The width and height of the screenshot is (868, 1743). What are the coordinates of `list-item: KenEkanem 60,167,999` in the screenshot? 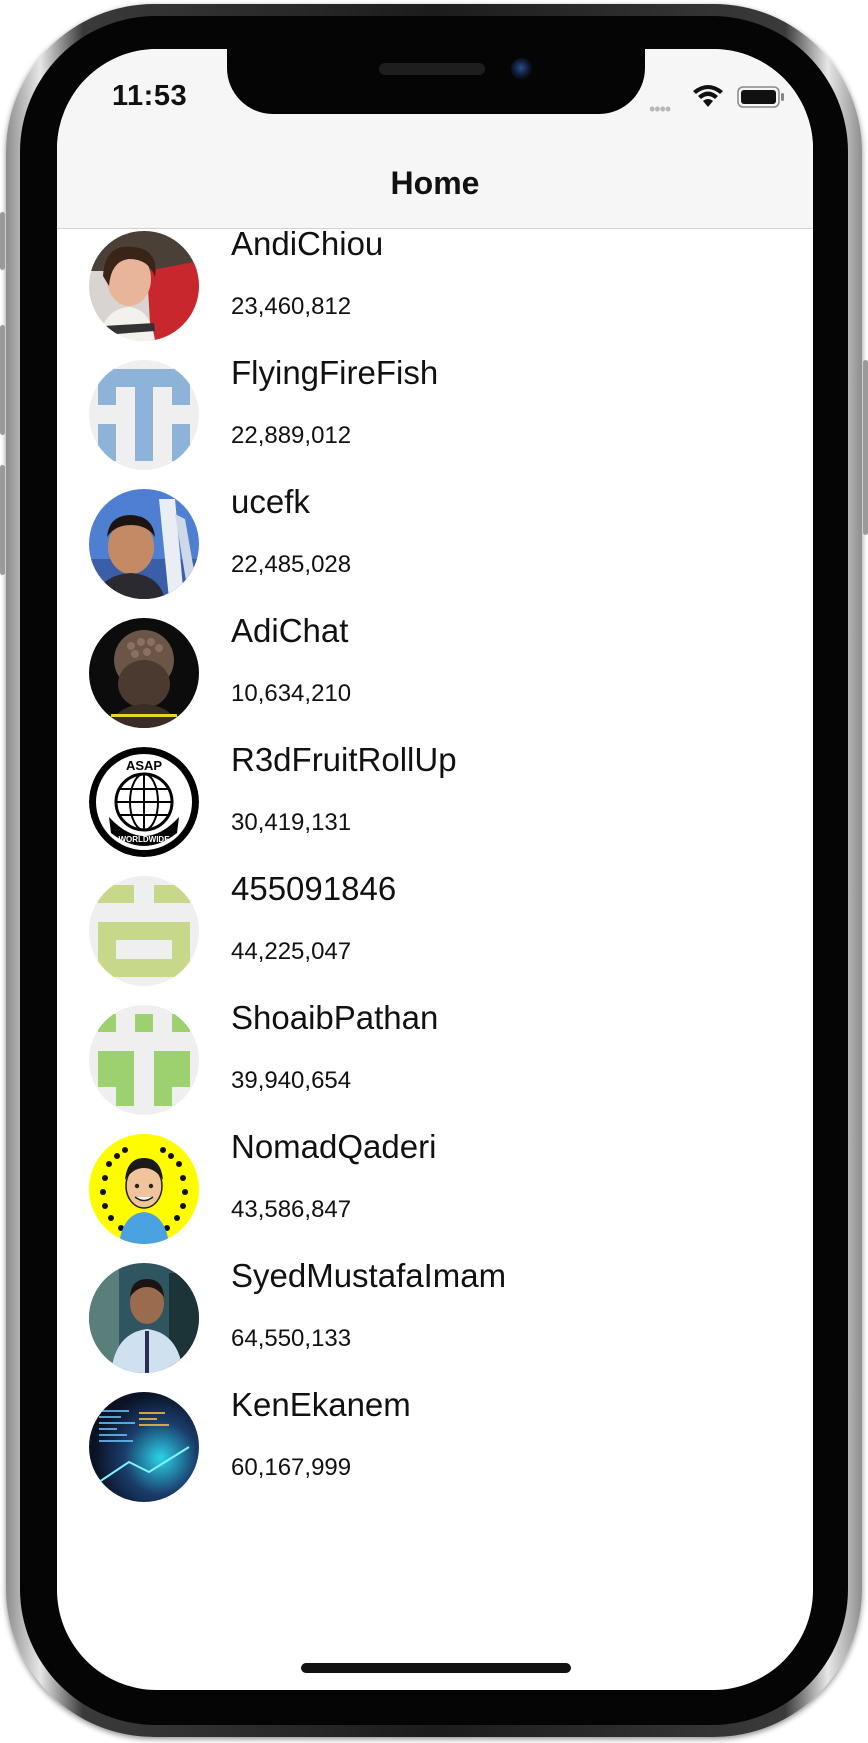 It's located at (435, 1460).